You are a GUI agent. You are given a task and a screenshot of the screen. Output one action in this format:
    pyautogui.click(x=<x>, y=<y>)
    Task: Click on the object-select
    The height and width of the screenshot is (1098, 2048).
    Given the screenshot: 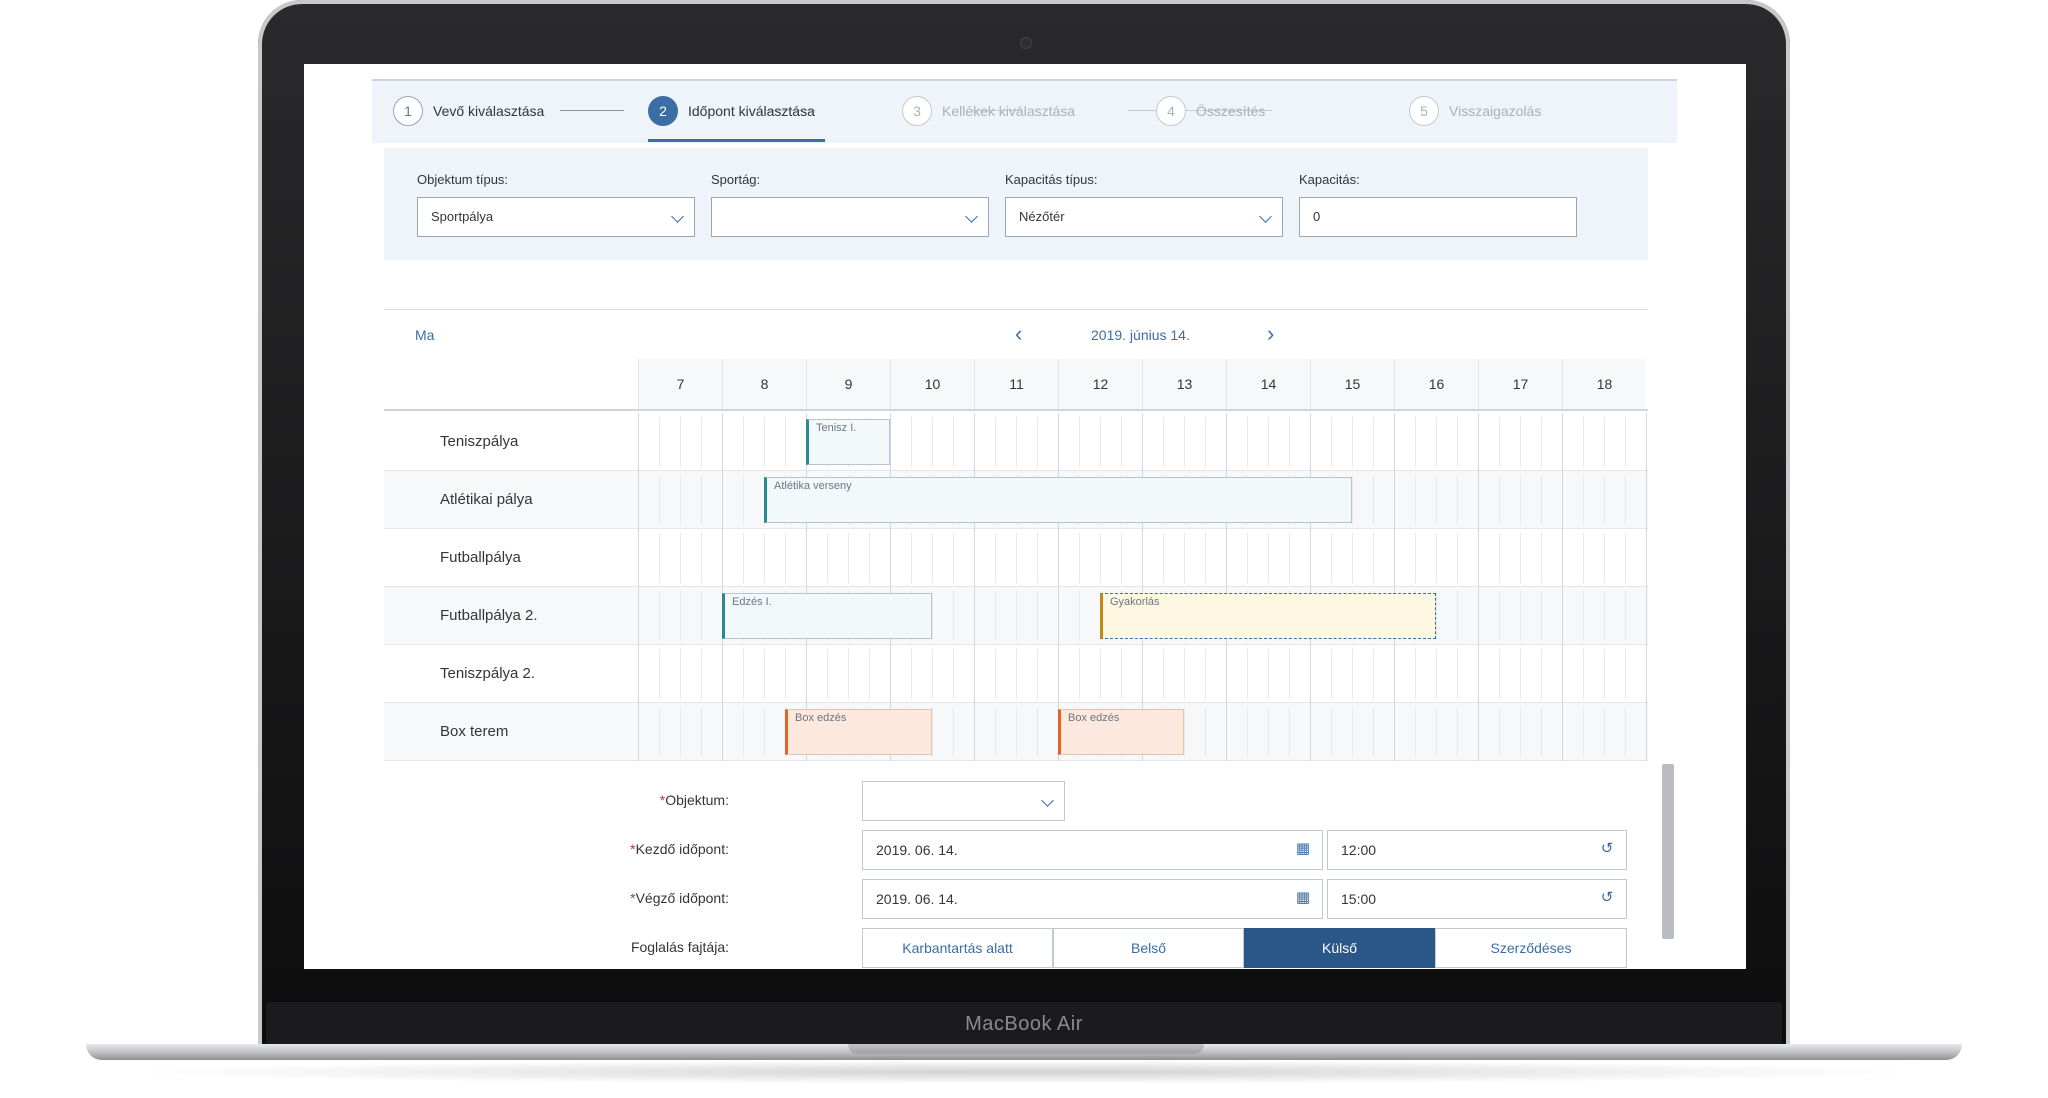 What is the action you would take?
    pyautogui.click(x=963, y=801)
    